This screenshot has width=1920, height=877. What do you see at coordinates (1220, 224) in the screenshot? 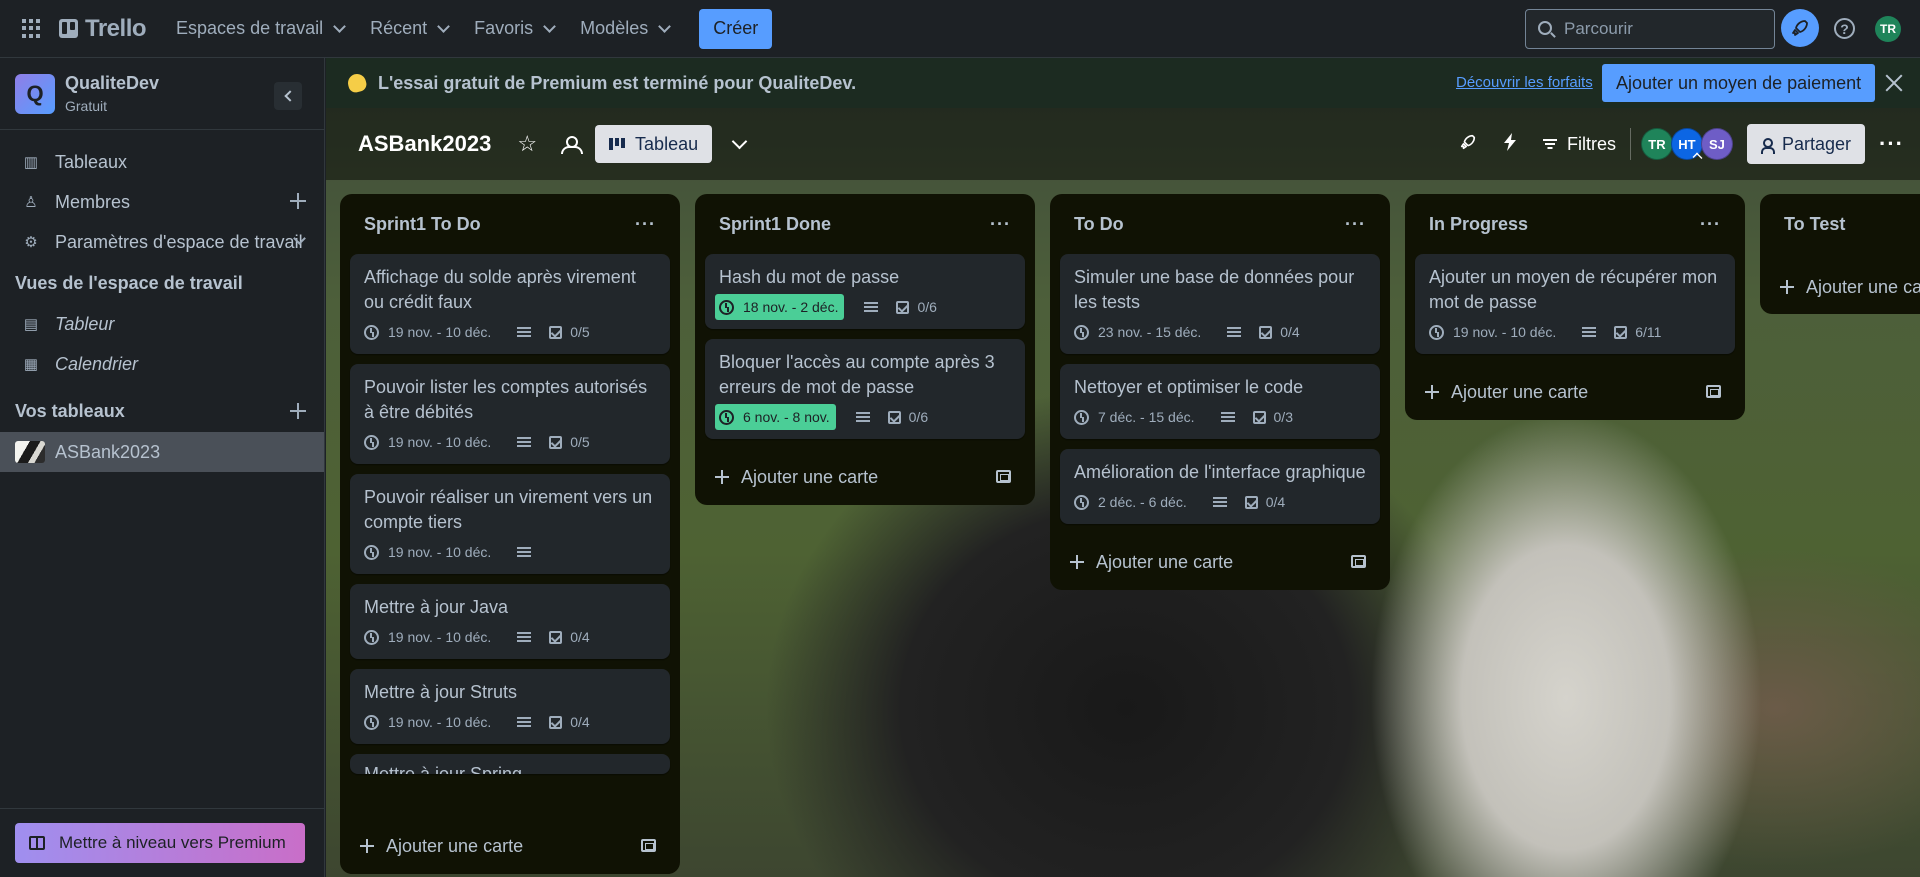
I see `list-header: To Do ···` at bounding box center [1220, 224].